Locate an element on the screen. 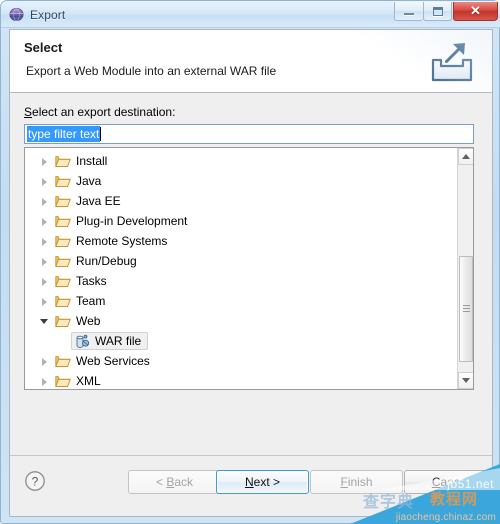 This screenshot has width=500, height=524. window-controls: ✕ is located at coordinates (446, 11).